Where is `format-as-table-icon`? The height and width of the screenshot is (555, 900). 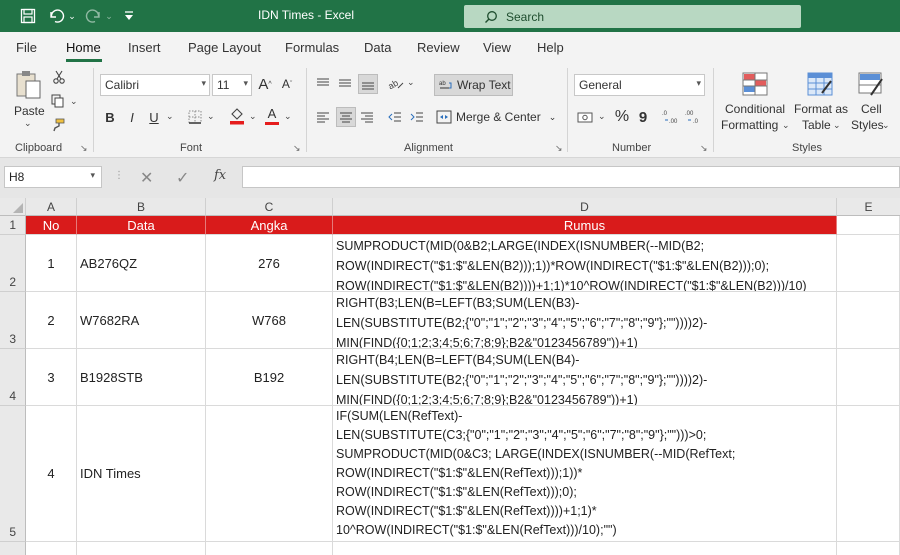 format-as-table-icon is located at coordinates (820, 84).